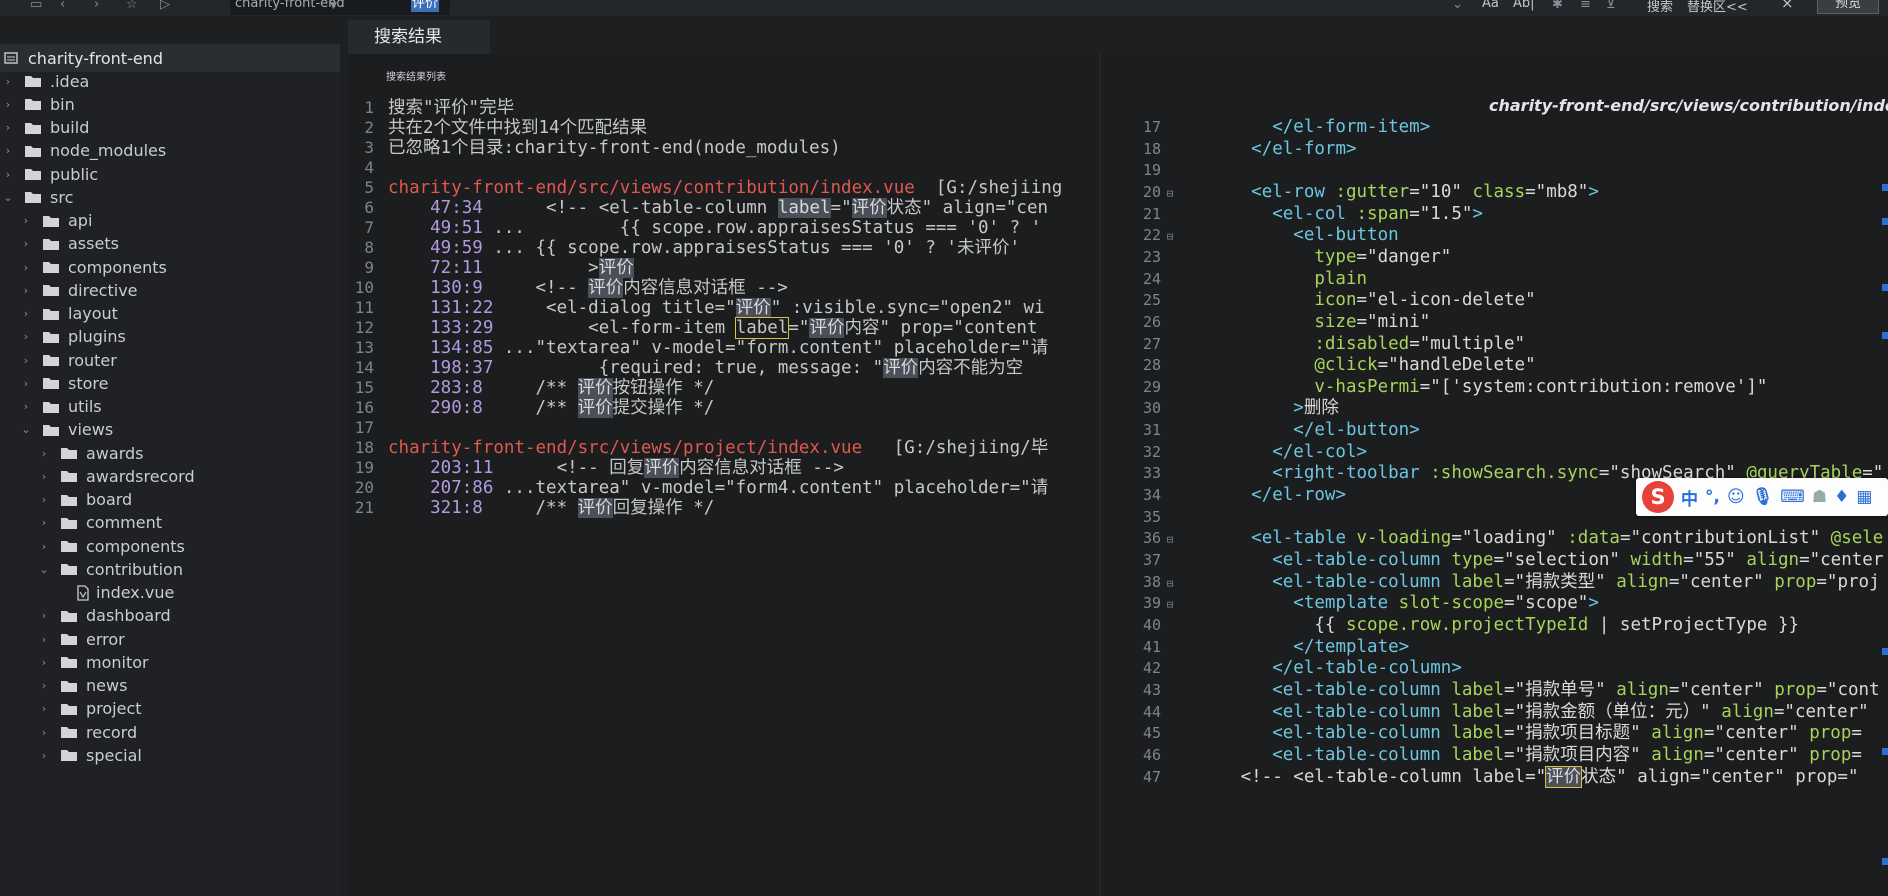 This screenshot has width=1888, height=896. What do you see at coordinates (1694, 624) in the screenshot?
I see `code-text: | setProjectType }}` at bounding box center [1694, 624].